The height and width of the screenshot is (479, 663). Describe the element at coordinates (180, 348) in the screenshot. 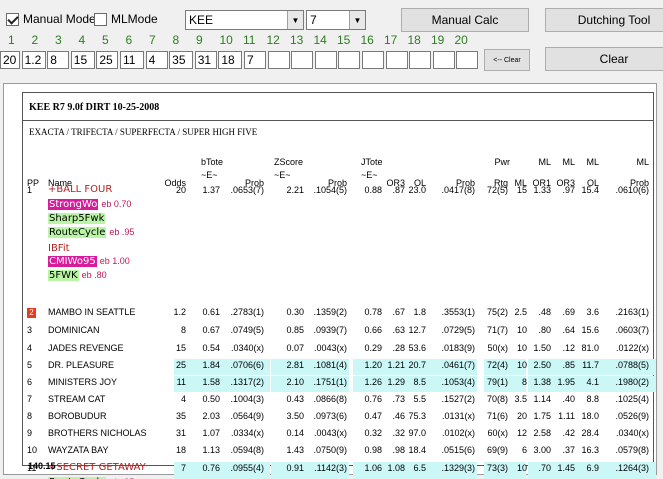

I see `cell-odds: 15` at that location.